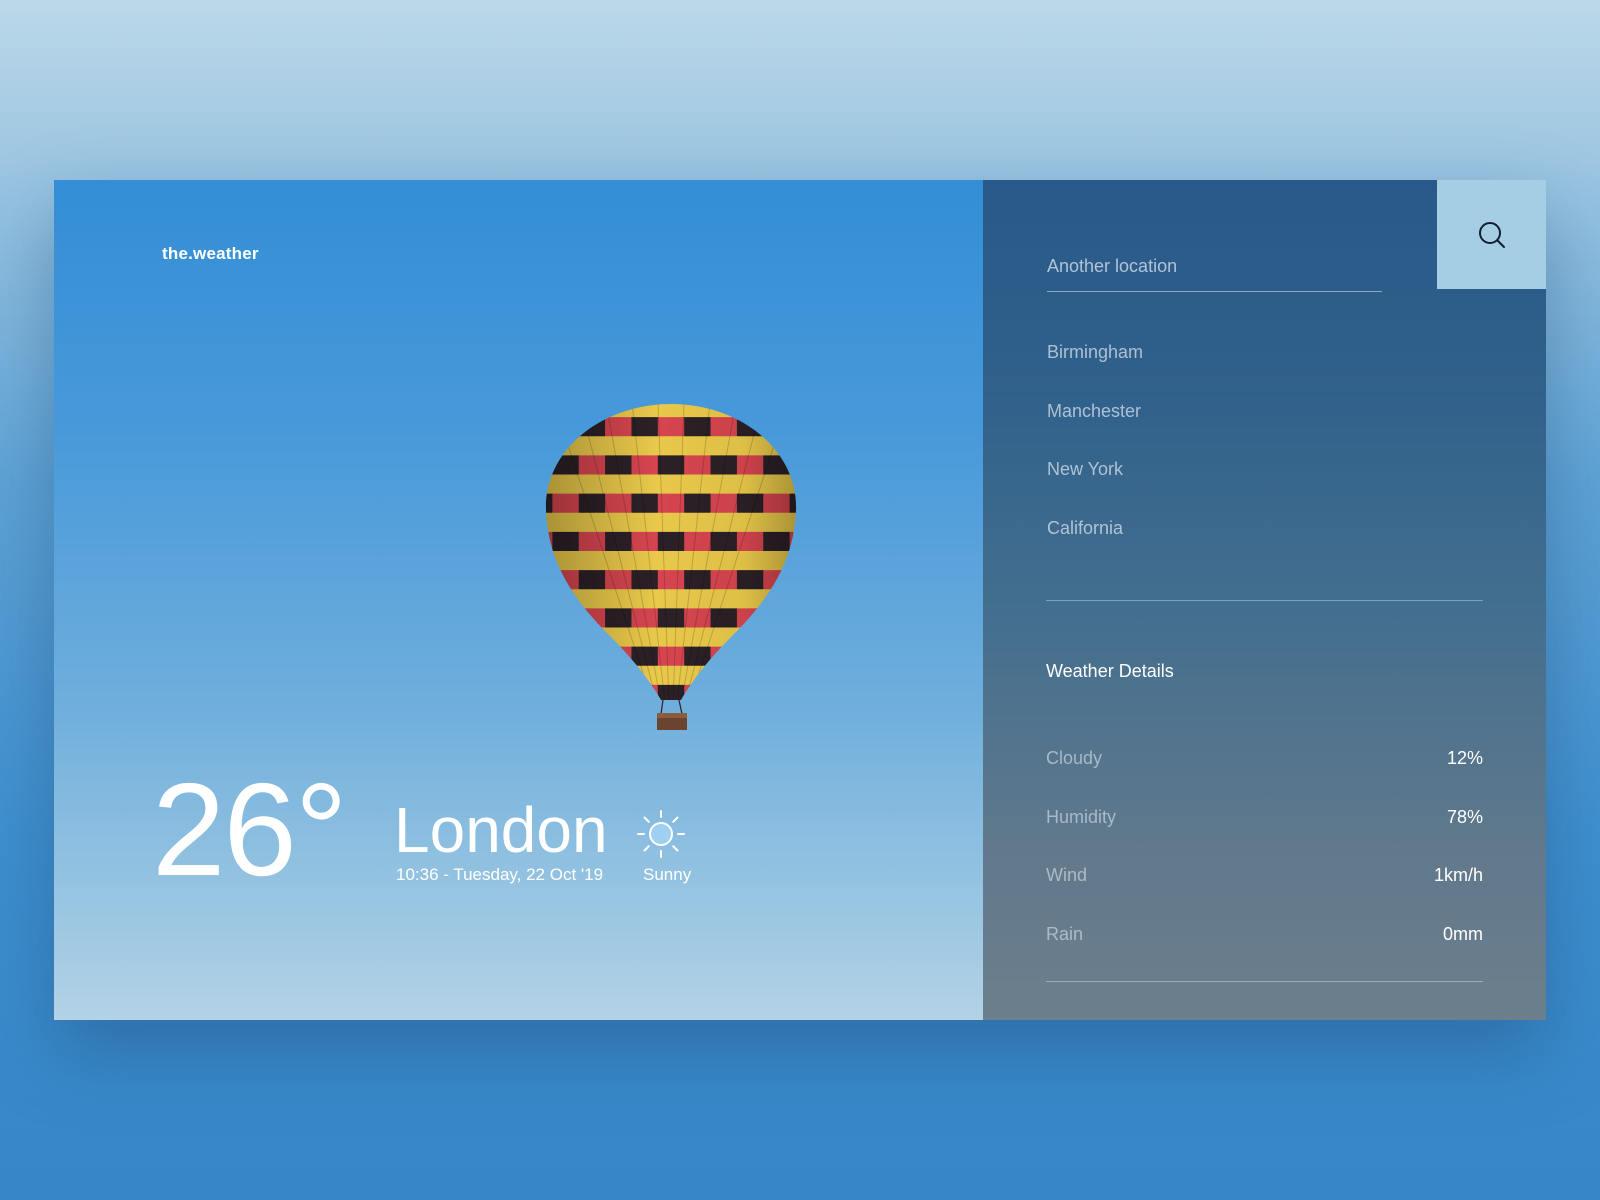  I want to click on detail-row-wind: Wind 1km/h, so click(1264, 894).